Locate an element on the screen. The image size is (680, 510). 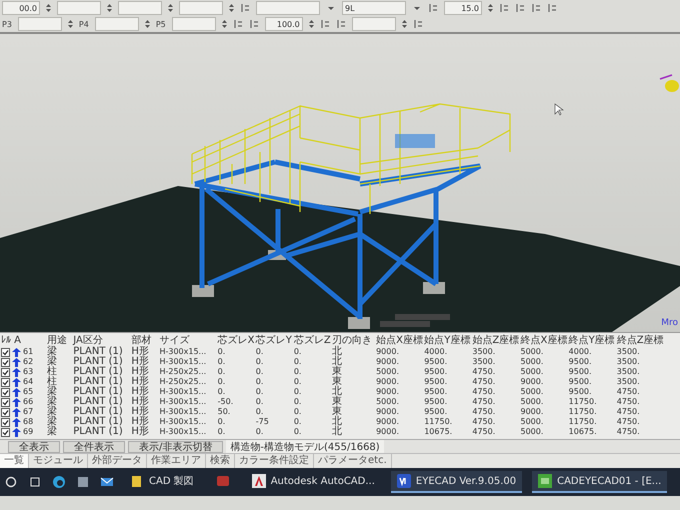
column-header: 始点Y座標 is located at coordinates (447, 340).